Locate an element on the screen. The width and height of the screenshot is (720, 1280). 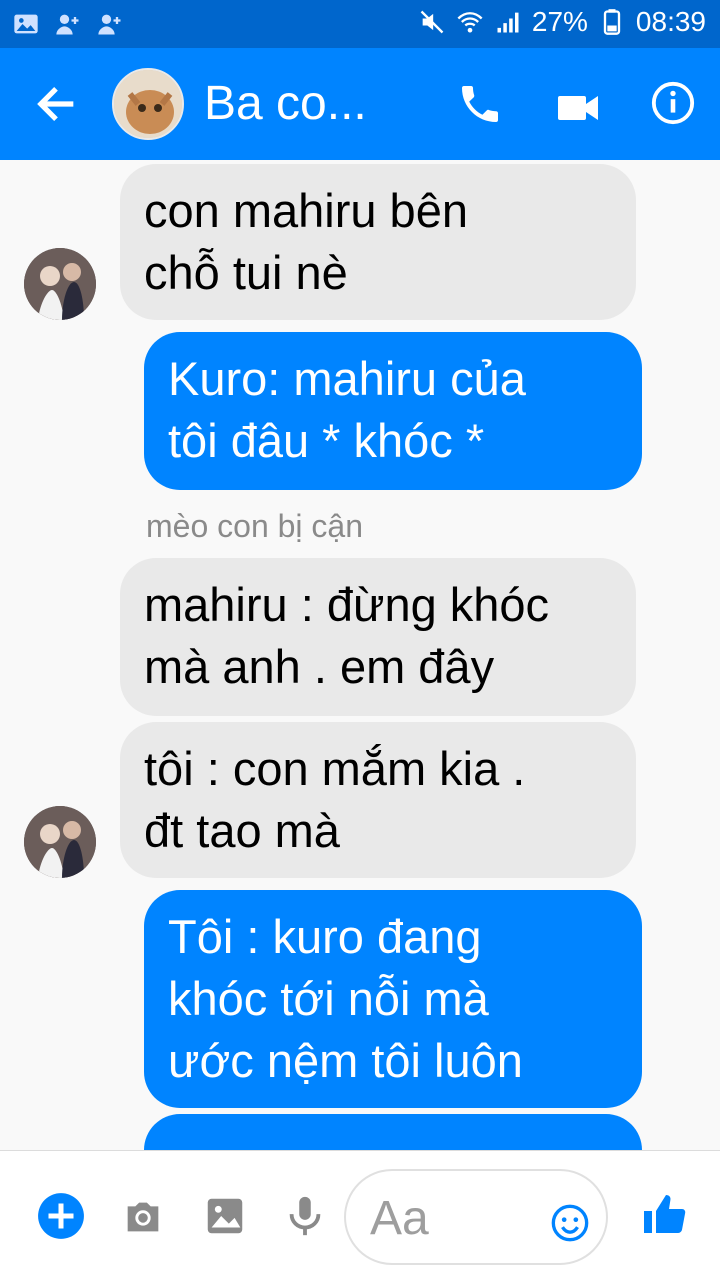
message-bubble-outgoing-partial is located at coordinates (393, 1132).